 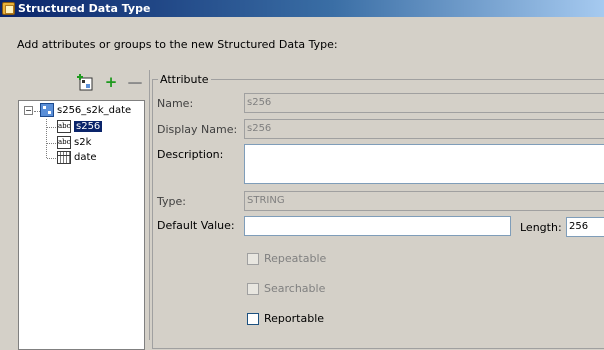 I want to click on repeatable-checkbox: Repeatable, so click(x=286, y=258).